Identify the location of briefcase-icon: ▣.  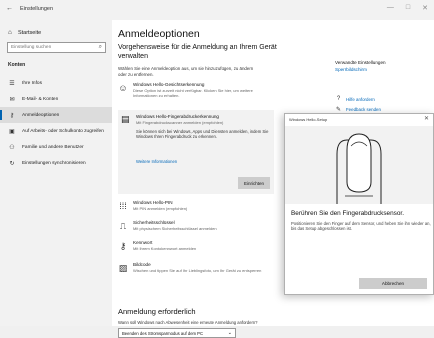
(12, 131).